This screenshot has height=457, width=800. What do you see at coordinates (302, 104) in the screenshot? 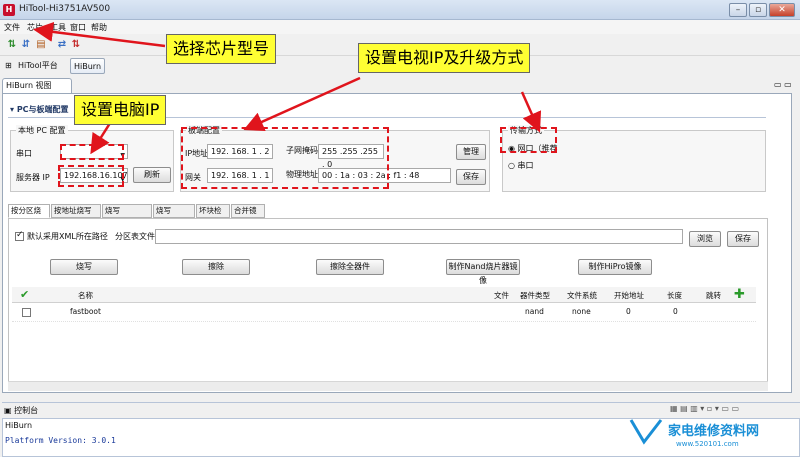
I see `arrow-board` at bounding box center [302, 104].